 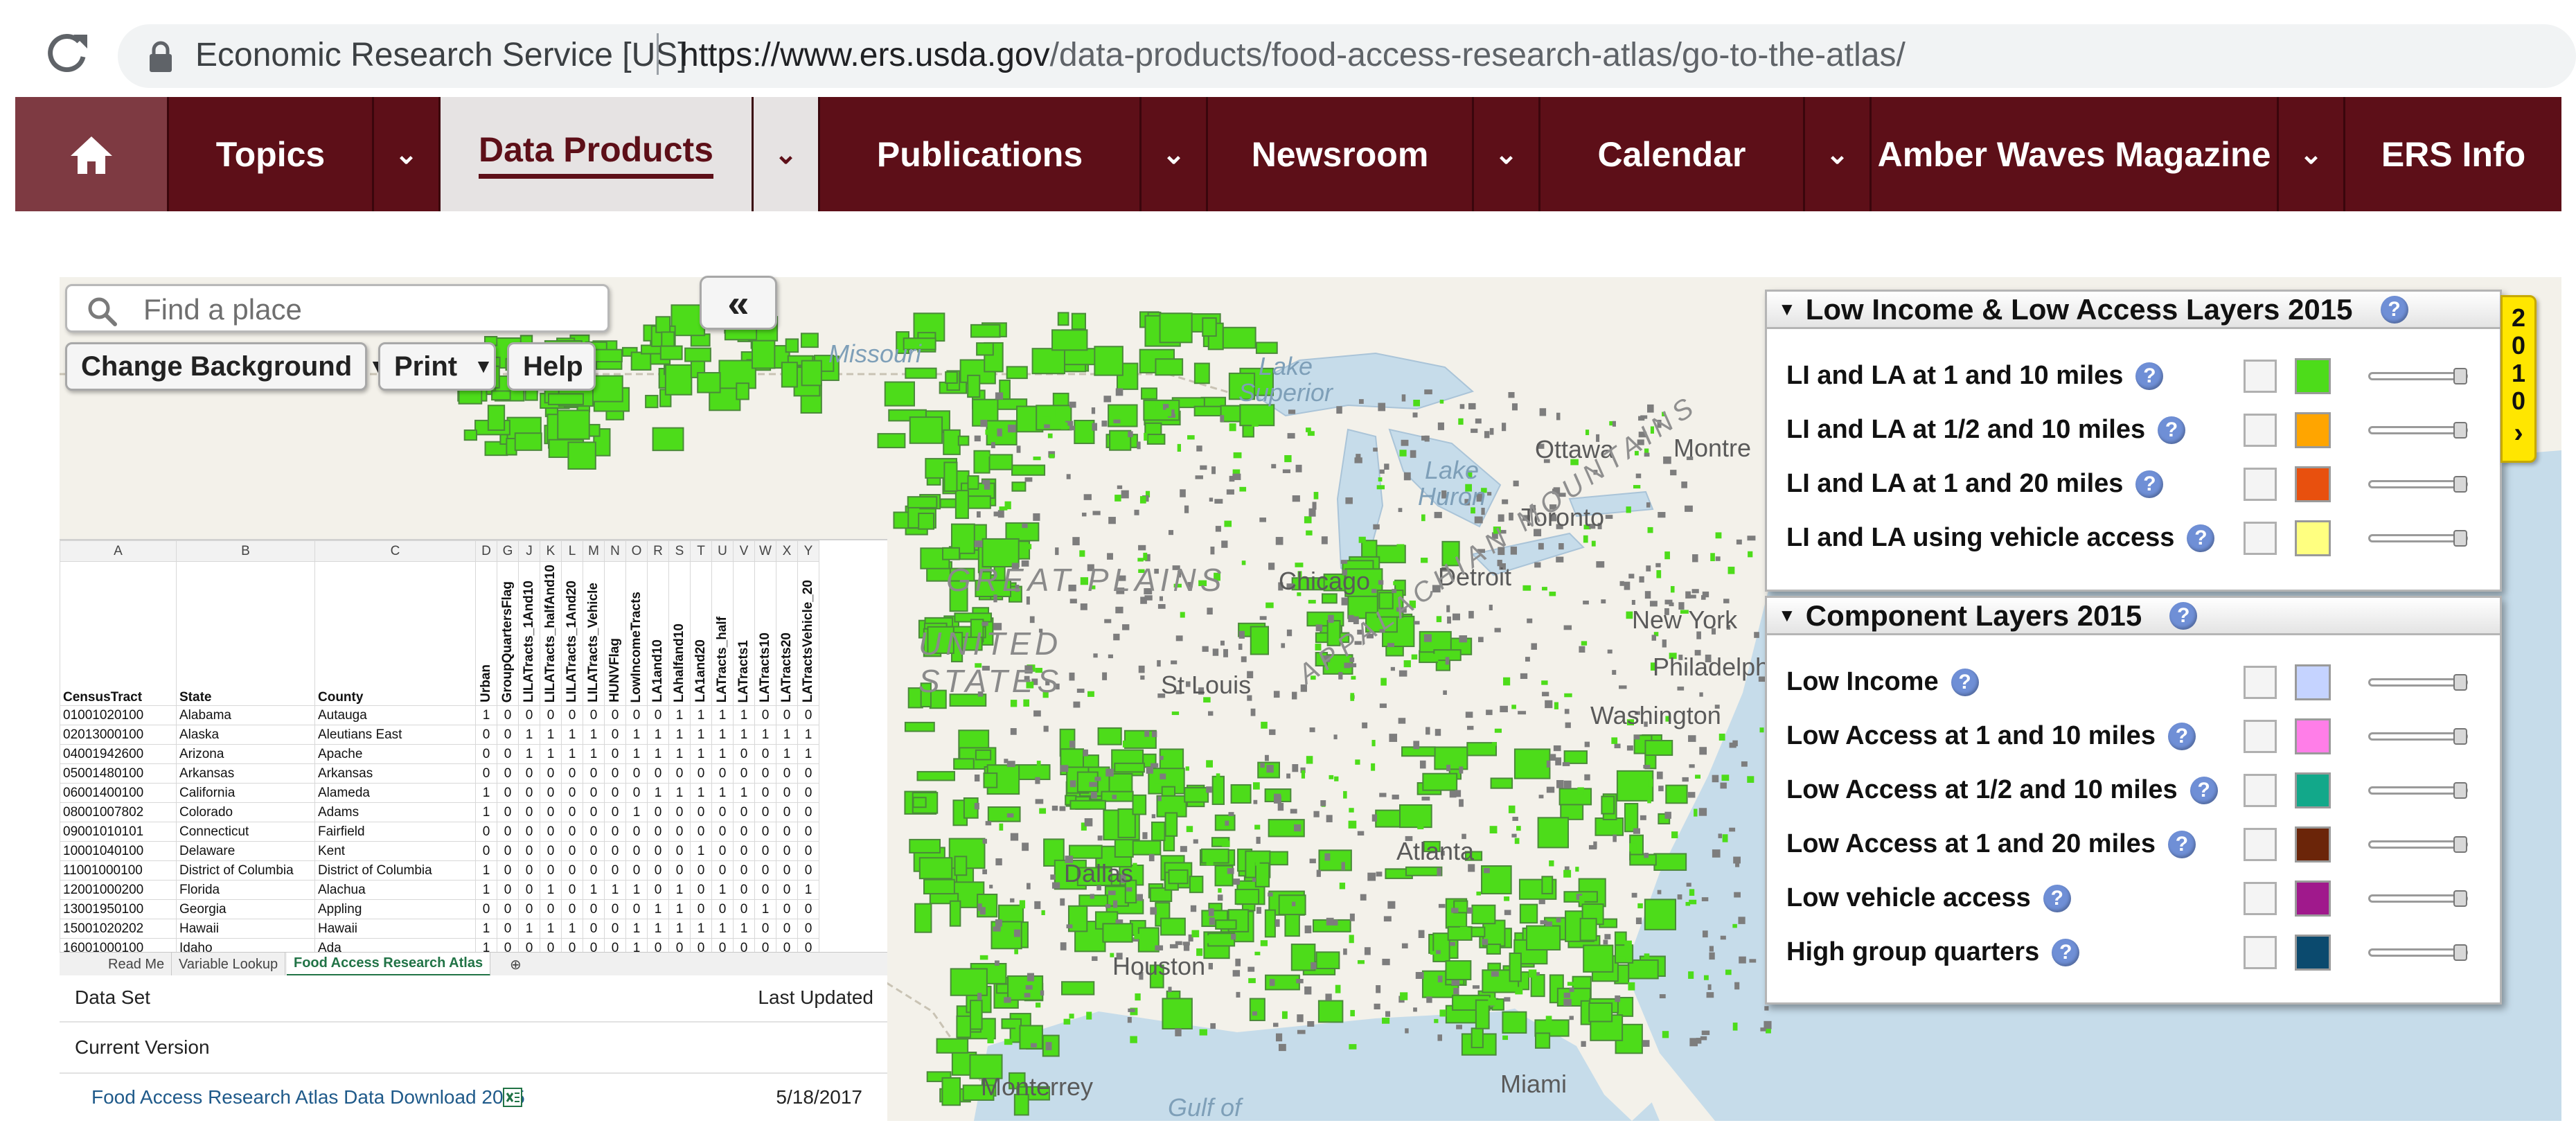 I want to click on topics-dropdown-toggle: ⌄, so click(x=407, y=154).